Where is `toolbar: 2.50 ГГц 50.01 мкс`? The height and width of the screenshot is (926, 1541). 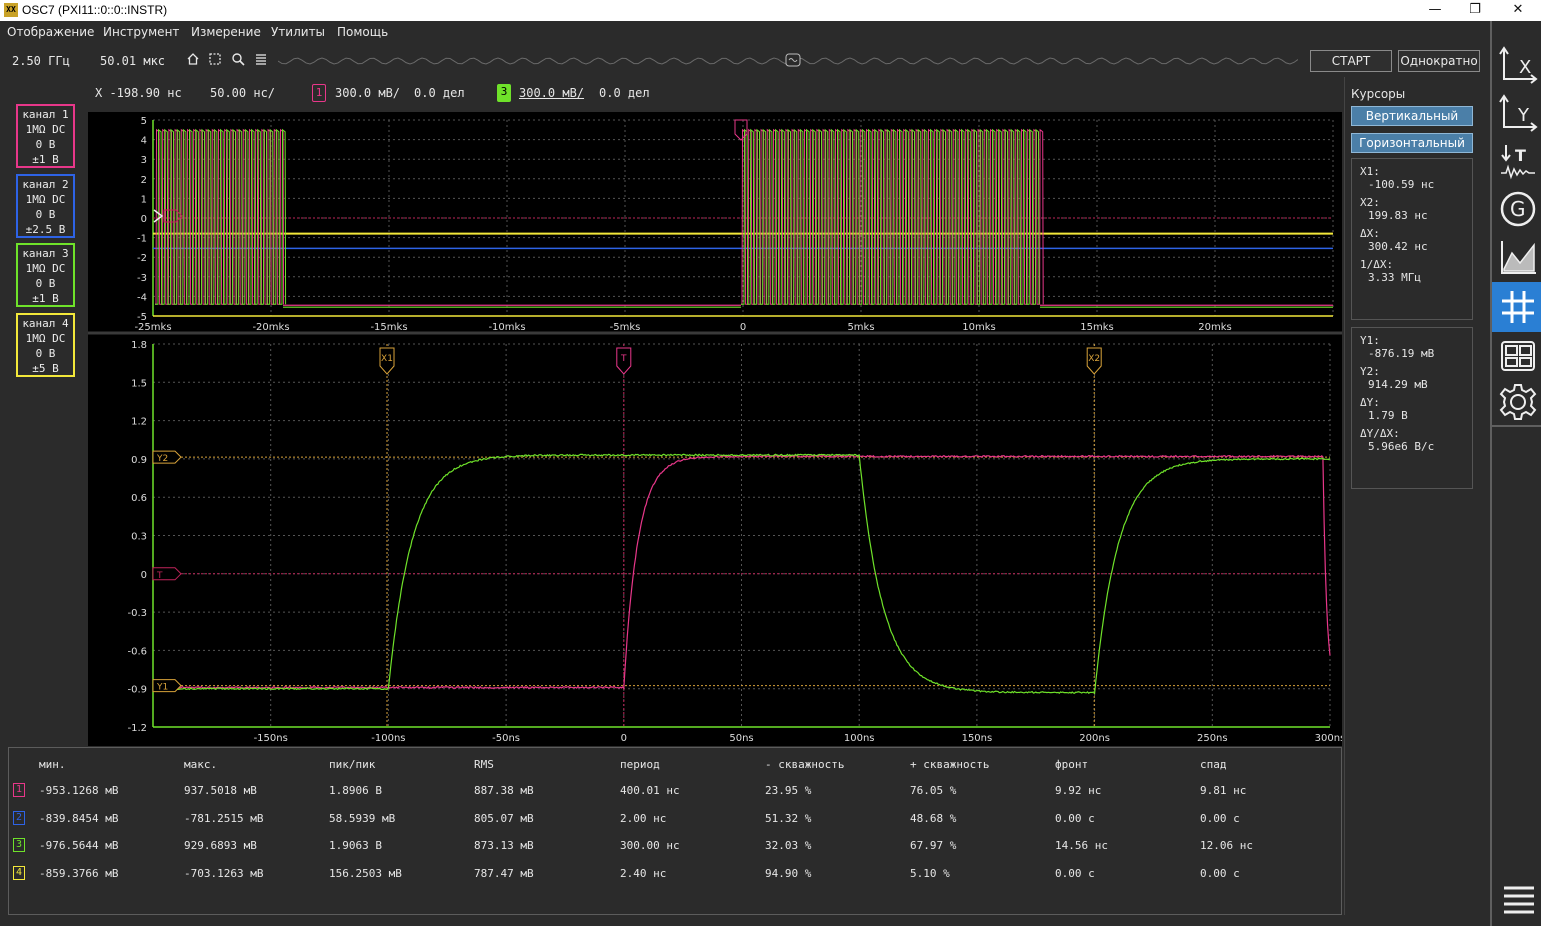
toolbar: 2.50 ГГц 50.01 мкс is located at coordinates (745, 60).